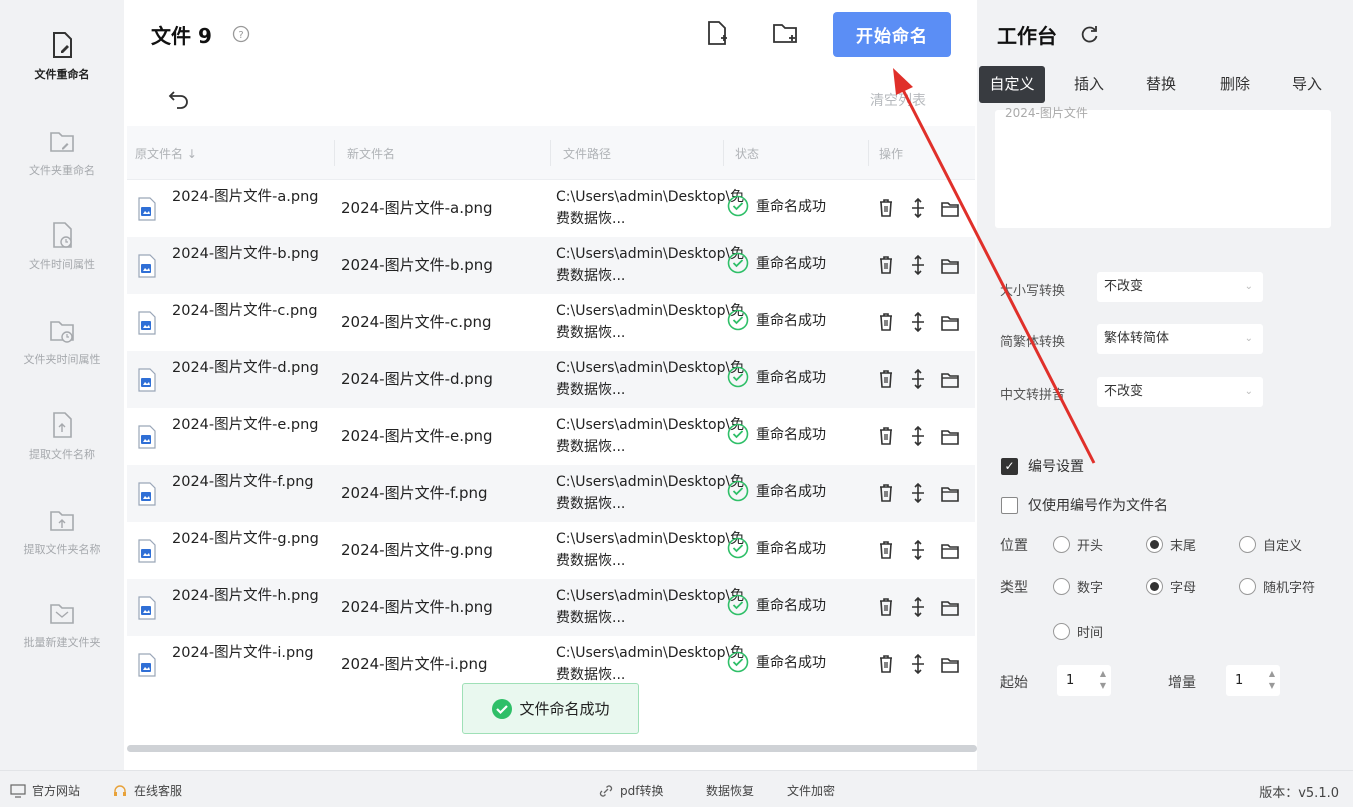 The width and height of the screenshot is (1353, 807). I want to click on trad-simplified-select: 繁体转简体 ⌄, so click(1180, 339).